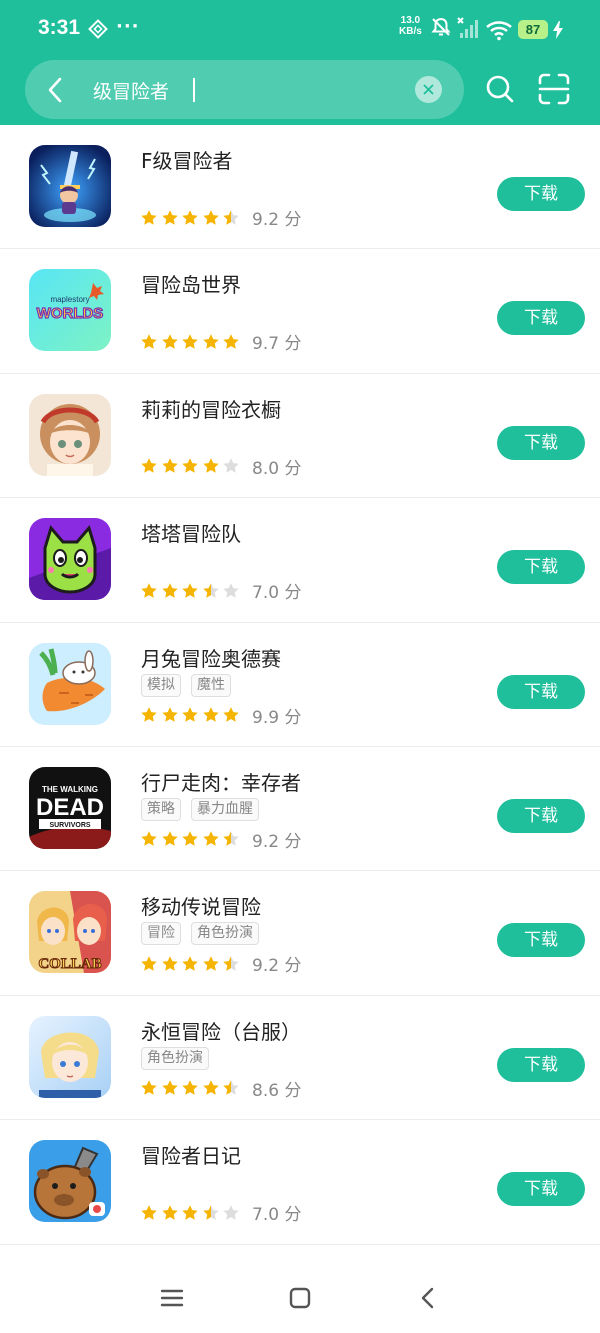  I want to click on list-item: F级冒险者 9.2 分 下载, so click(300, 187).